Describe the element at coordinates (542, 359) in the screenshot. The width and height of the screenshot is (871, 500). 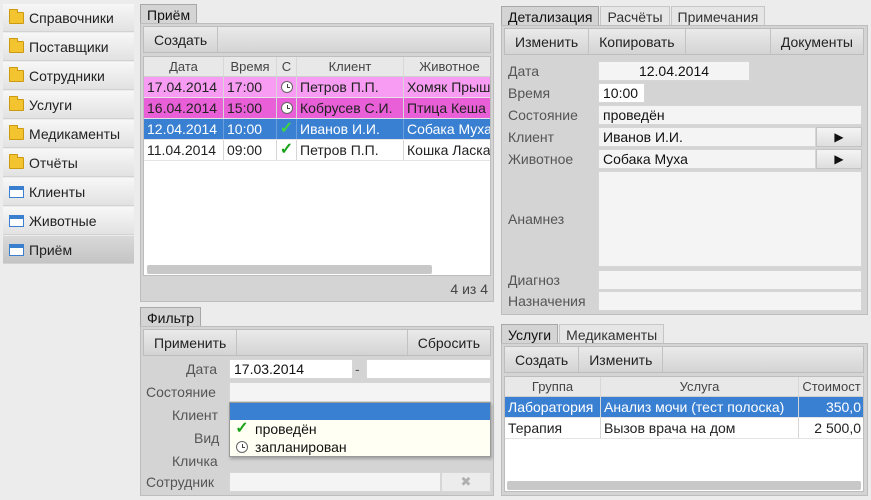
I see `create-service-button: Создать` at that location.